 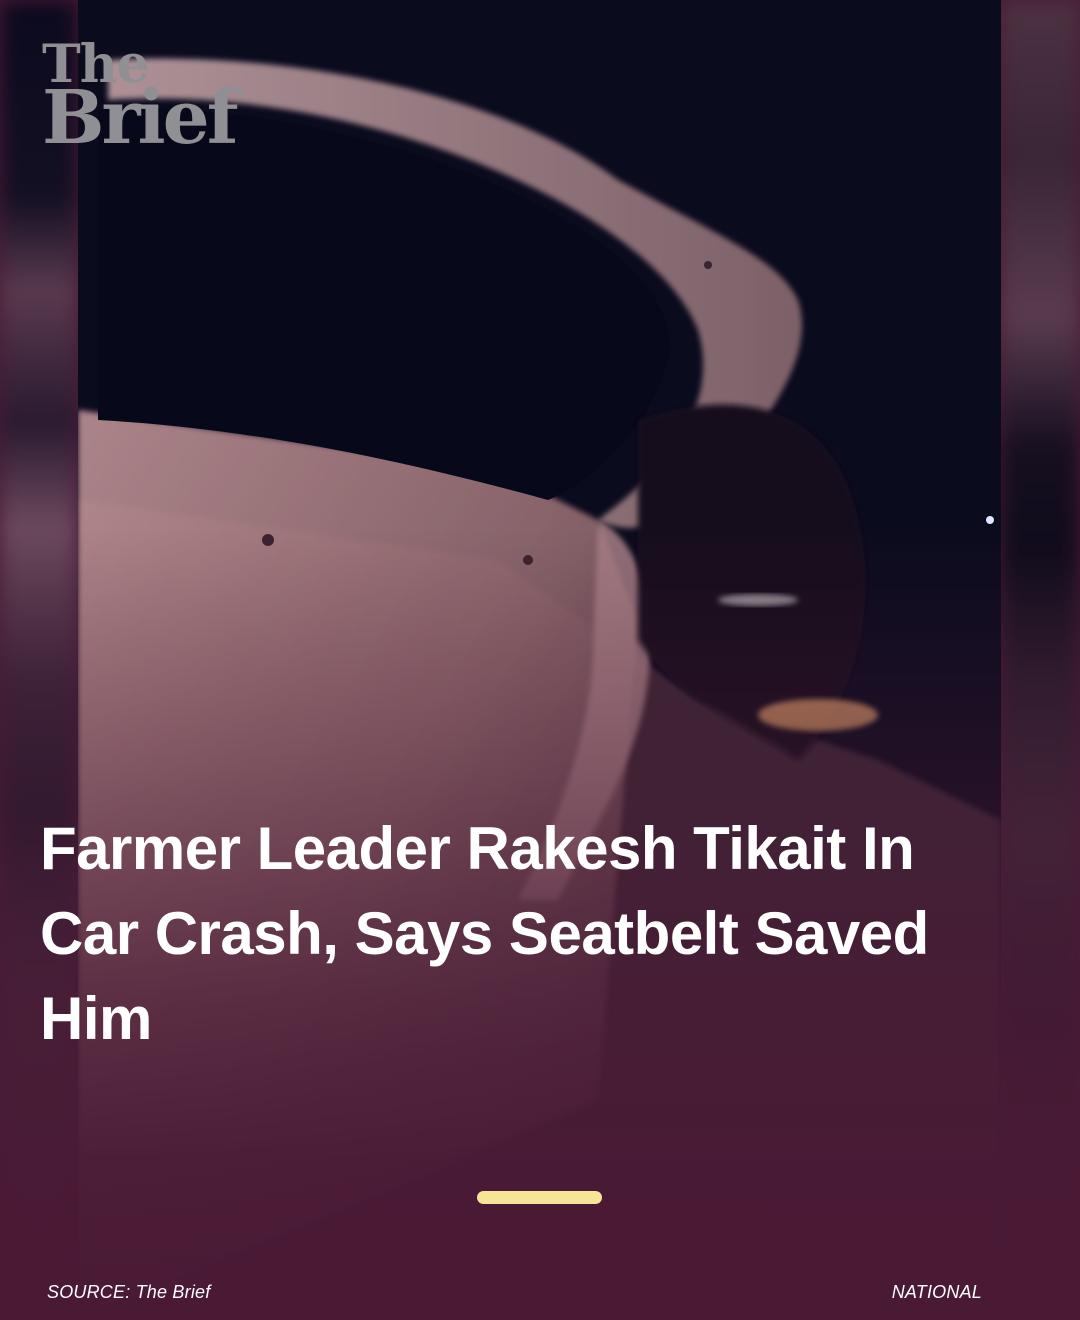 I want to click on source-credit: SOURCE: The Brief, so click(x=129, y=1292).